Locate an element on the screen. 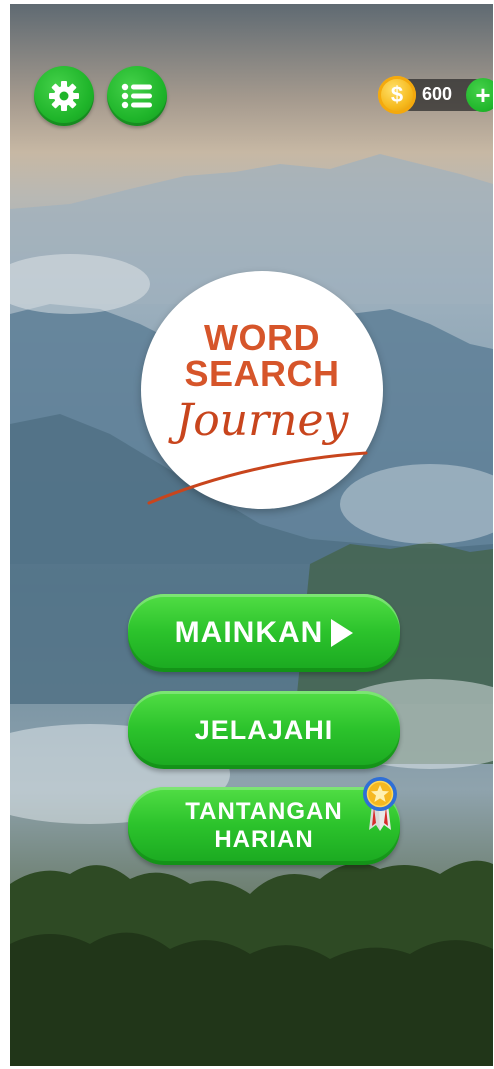 Image resolution: width=494 pixels, height=1069 pixels. coin-icon: $ is located at coordinates (397, 95).